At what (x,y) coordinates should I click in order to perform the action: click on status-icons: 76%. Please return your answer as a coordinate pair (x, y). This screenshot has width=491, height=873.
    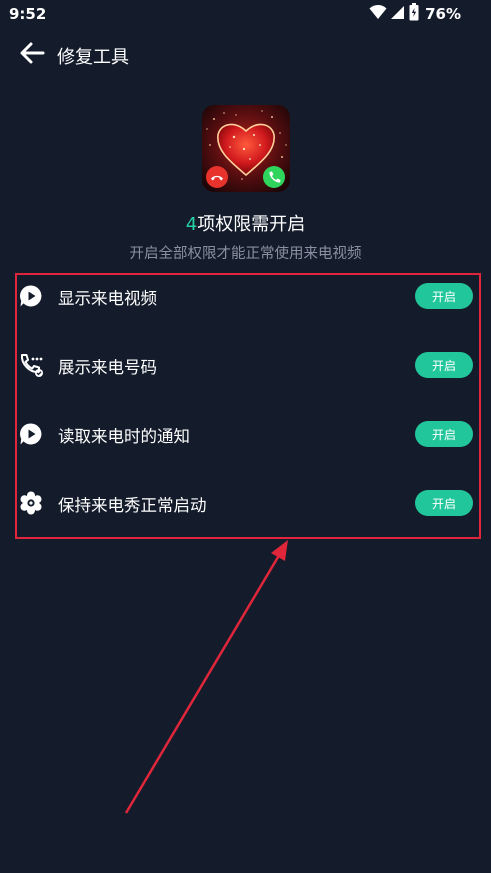
    Looking at the image, I should click on (415, 14).